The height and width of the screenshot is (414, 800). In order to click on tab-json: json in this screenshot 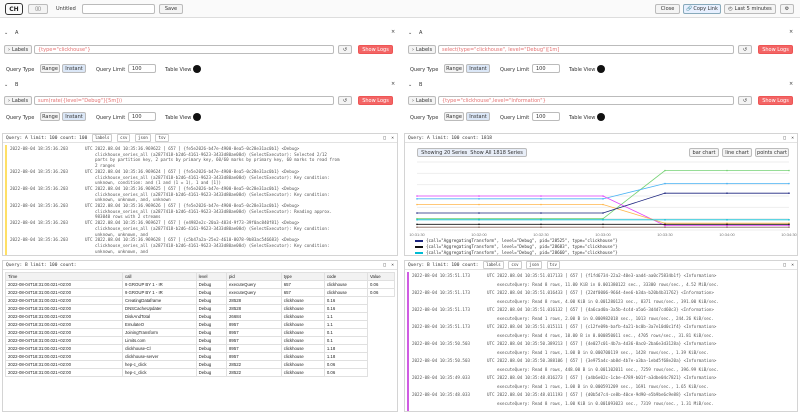, I will do `click(534, 265)`.